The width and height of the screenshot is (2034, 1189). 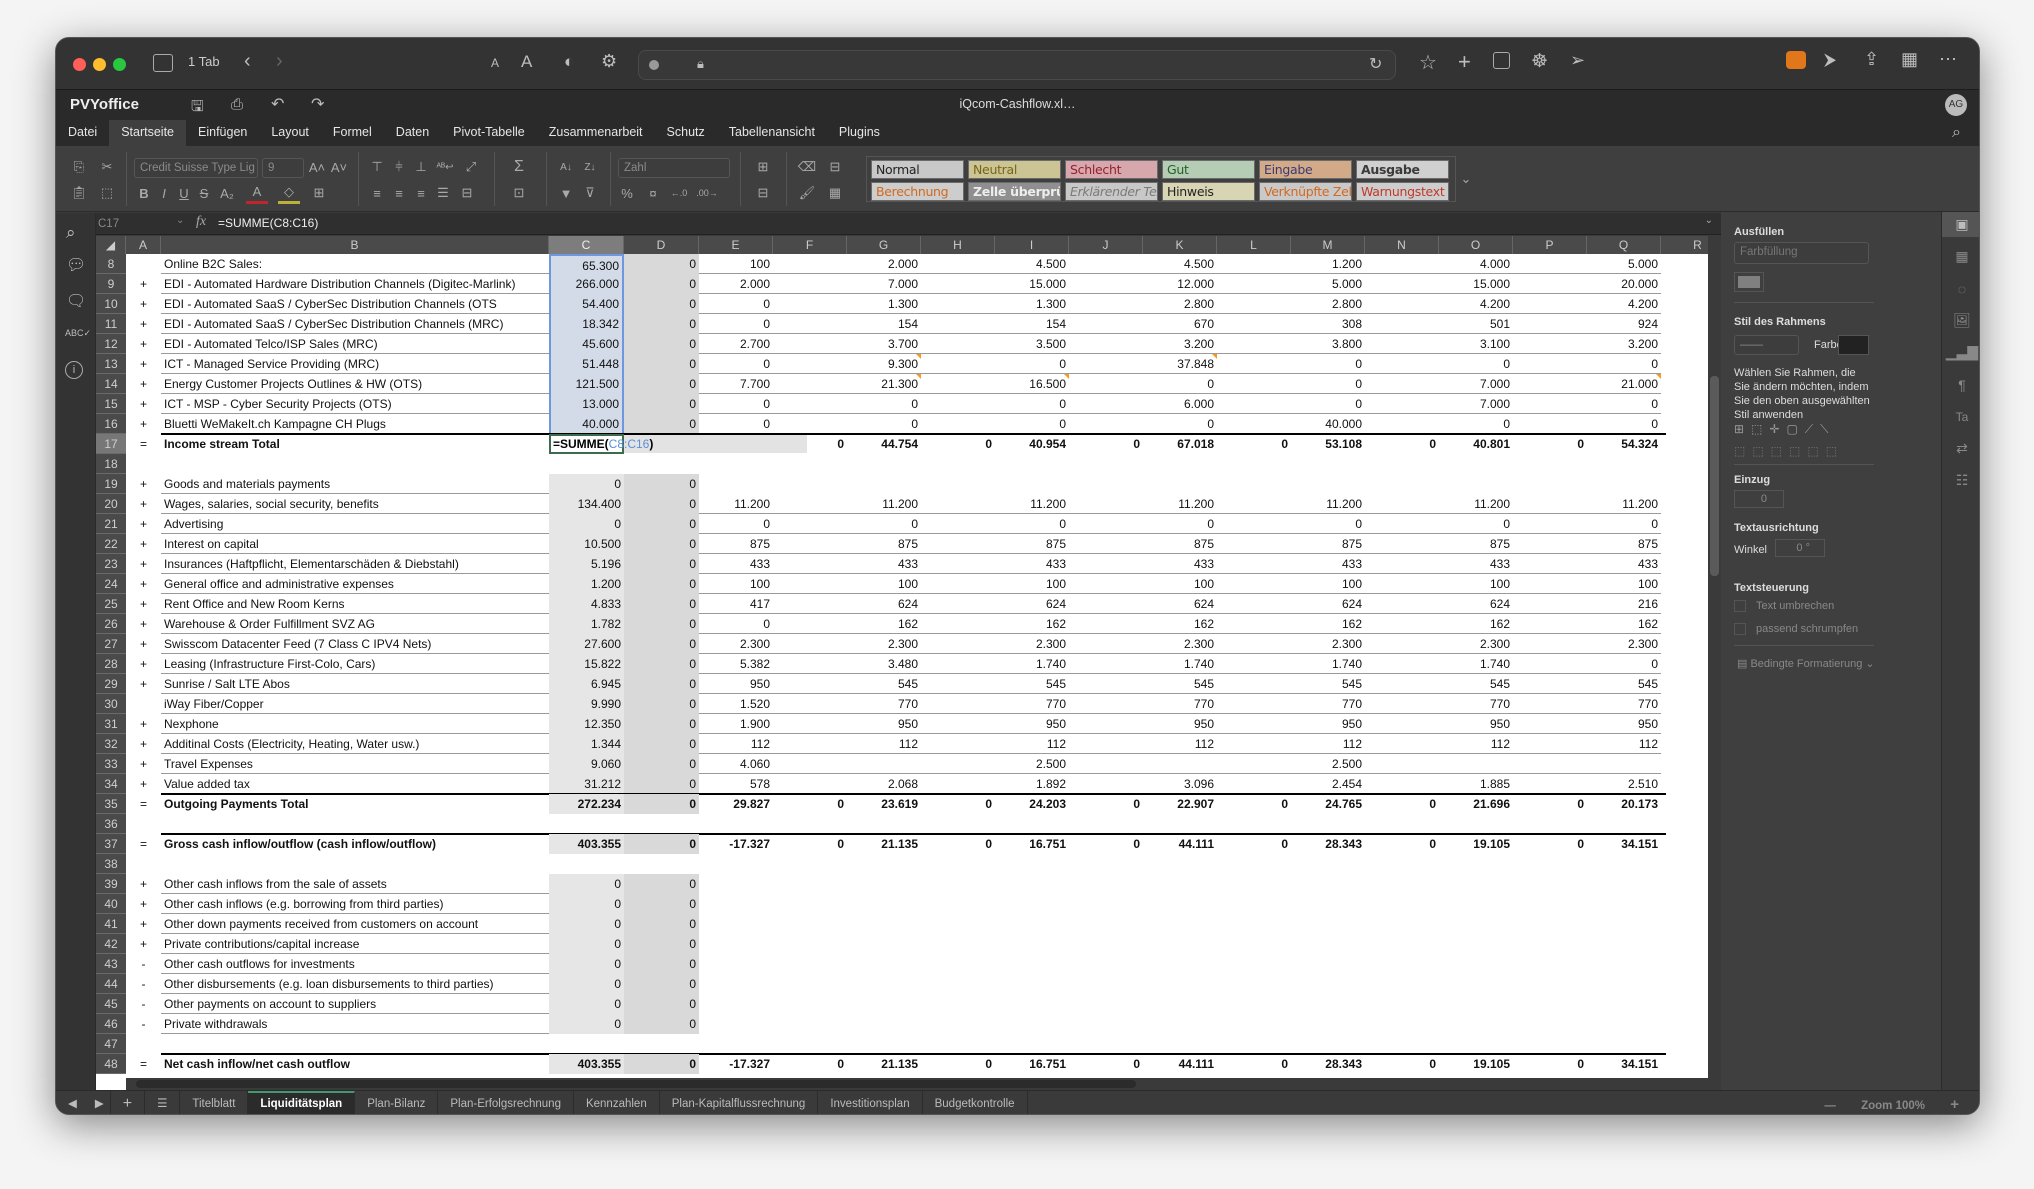 What do you see at coordinates (1960, 480) in the screenshot?
I see `slicer-settings-tab-icon: ☷` at bounding box center [1960, 480].